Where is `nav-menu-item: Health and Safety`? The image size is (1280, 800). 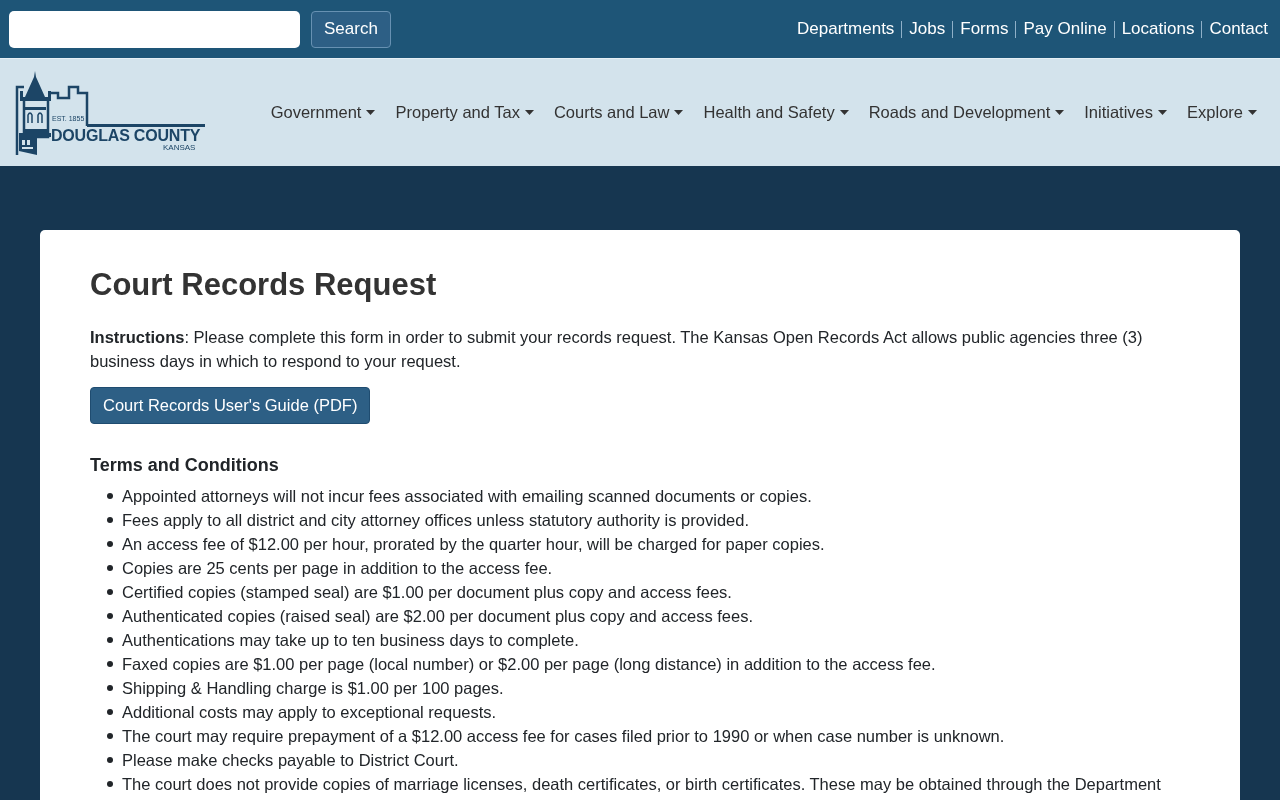
nav-menu-item: Health and Safety is located at coordinates (776, 112).